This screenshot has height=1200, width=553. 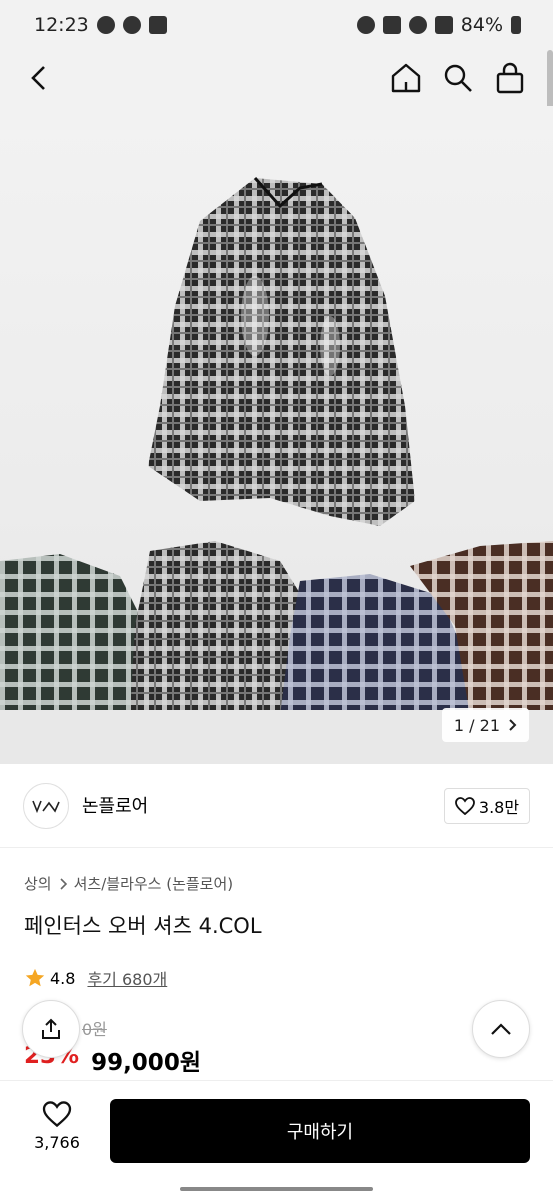 I want to click on share-icon, so click(x=51, y=1028).